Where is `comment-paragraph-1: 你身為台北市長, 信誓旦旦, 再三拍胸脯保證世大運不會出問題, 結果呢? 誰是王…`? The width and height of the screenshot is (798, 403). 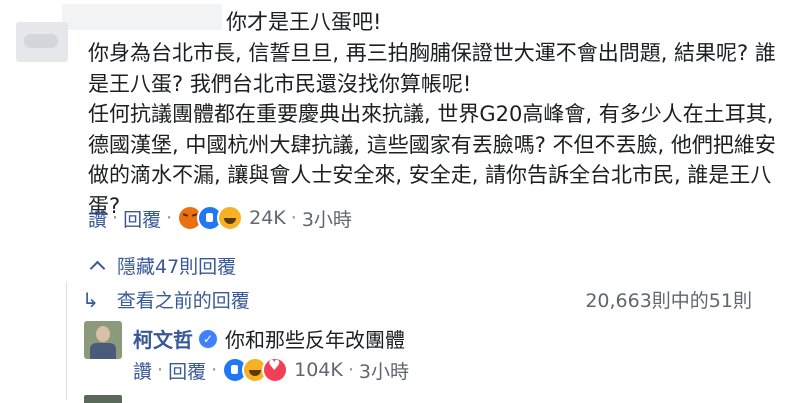
comment-paragraph-1: 你身為台北市長, 信誓旦旦, 再三拍胸脯保證世大運不會出問題, 結果呢? 誰是王… is located at coordinates (432, 68).